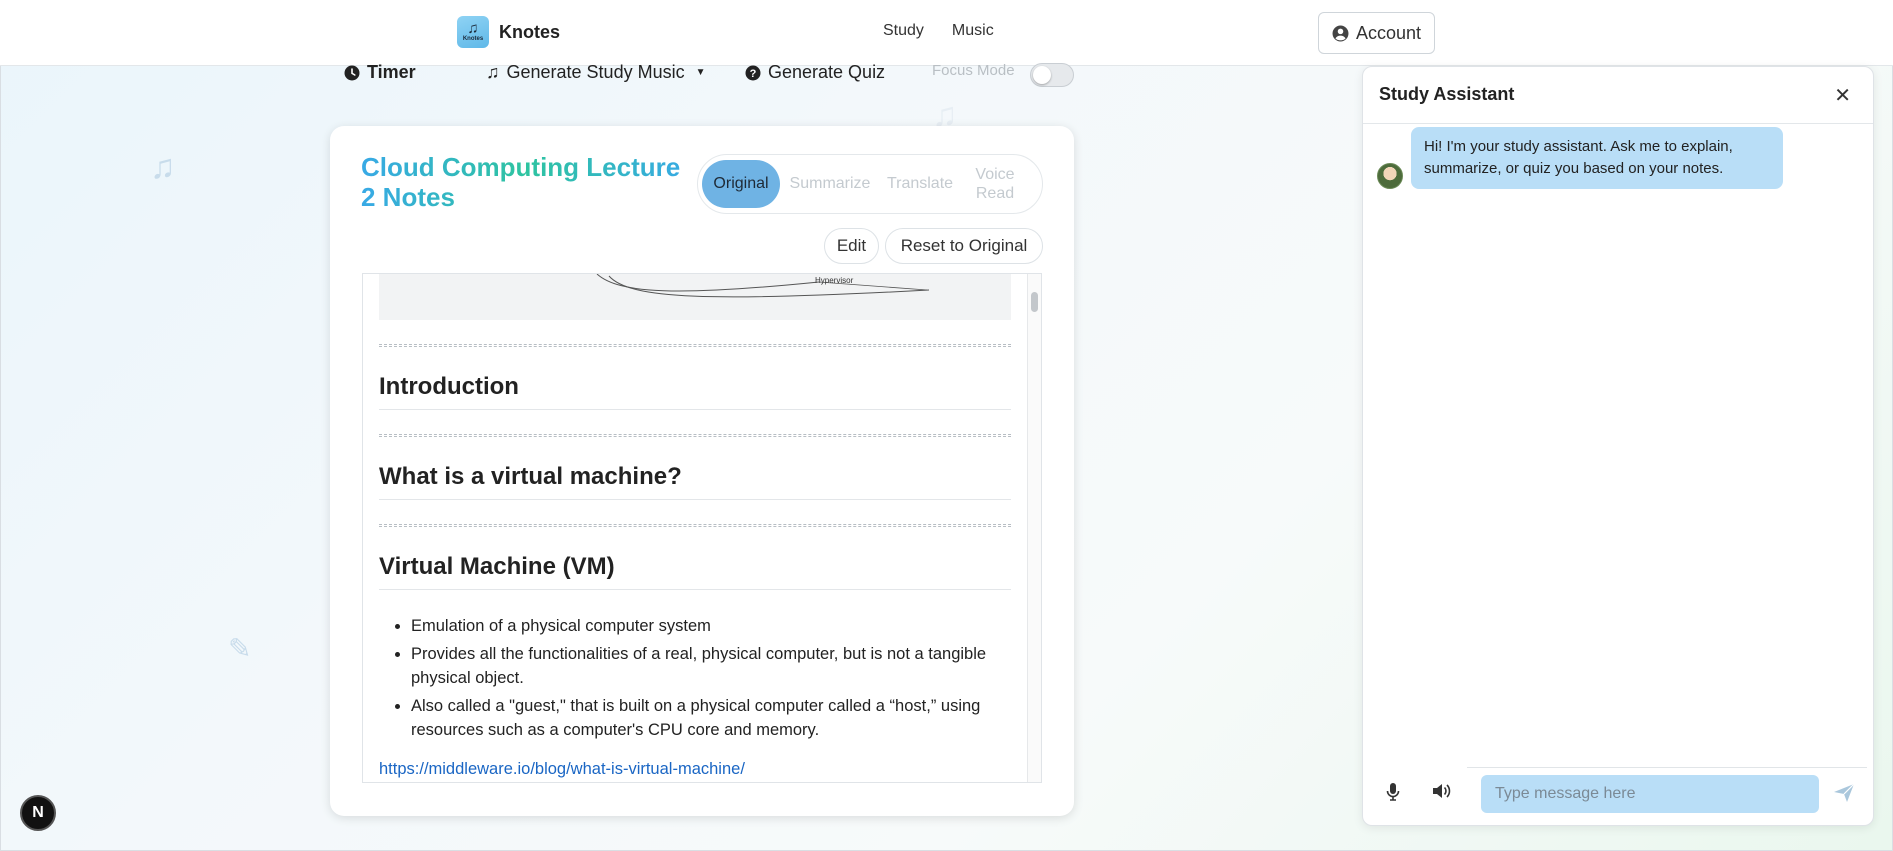 The width and height of the screenshot is (1893, 851). Describe the element at coordinates (1618, 95) in the screenshot. I see `chat-header: Study Assistant ✕` at that location.